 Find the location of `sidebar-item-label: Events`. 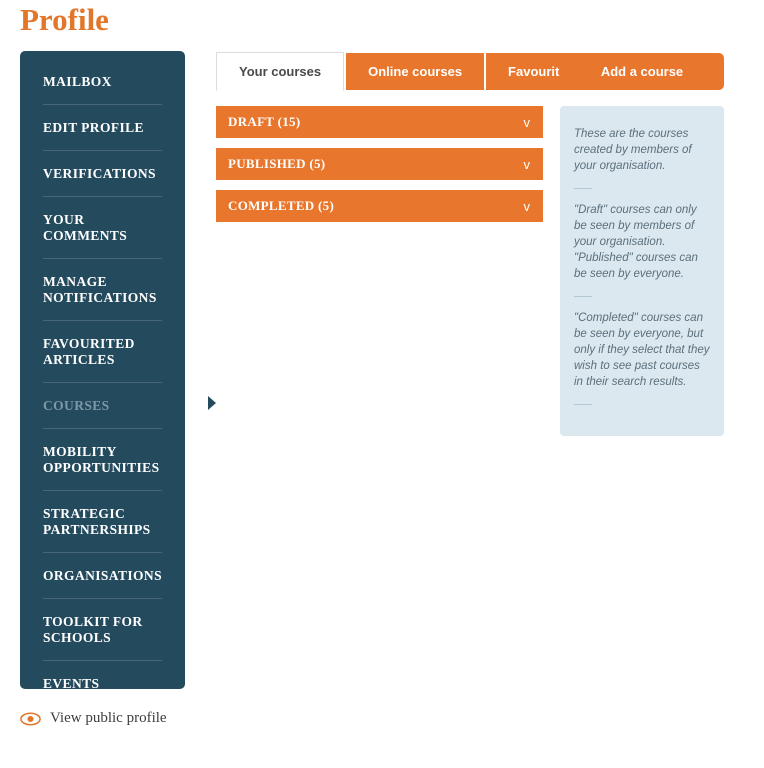

sidebar-item-label: Events is located at coordinates (71, 683).